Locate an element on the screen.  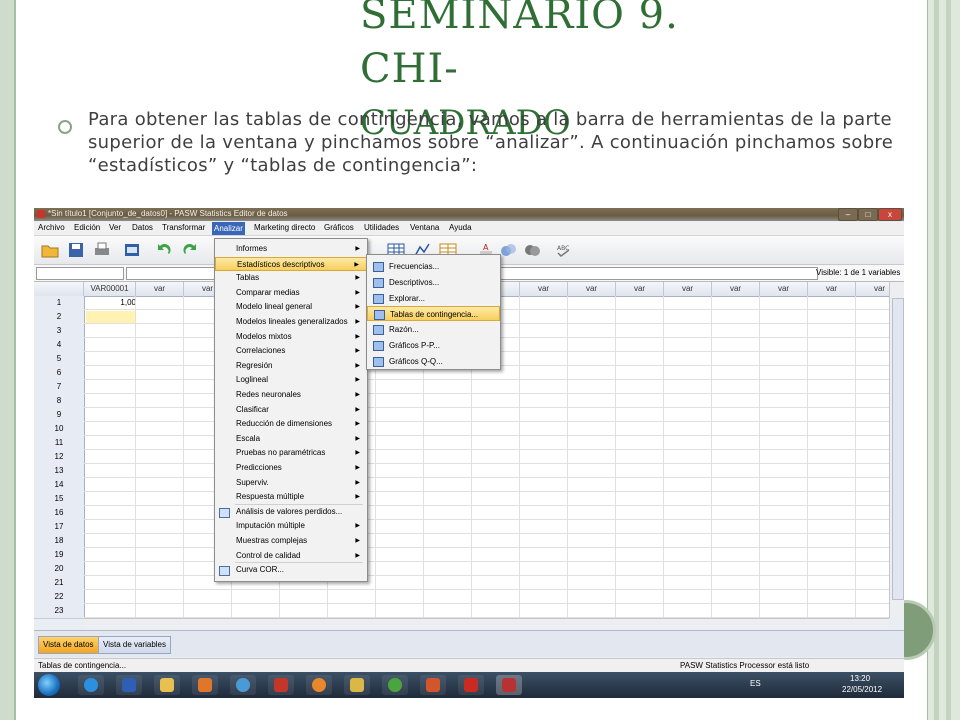
horizontal-scrollbar is located at coordinates (486, 624).